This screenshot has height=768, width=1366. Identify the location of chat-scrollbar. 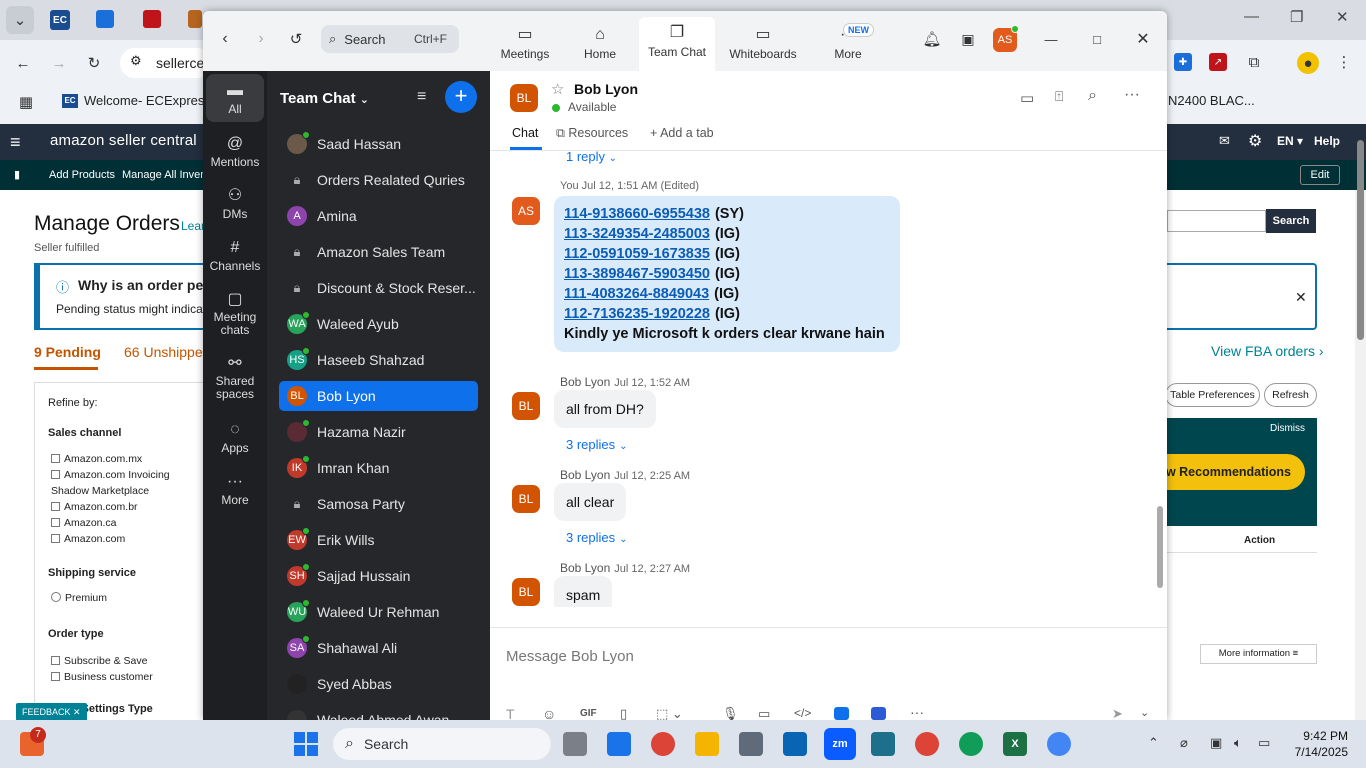
(1160, 379).